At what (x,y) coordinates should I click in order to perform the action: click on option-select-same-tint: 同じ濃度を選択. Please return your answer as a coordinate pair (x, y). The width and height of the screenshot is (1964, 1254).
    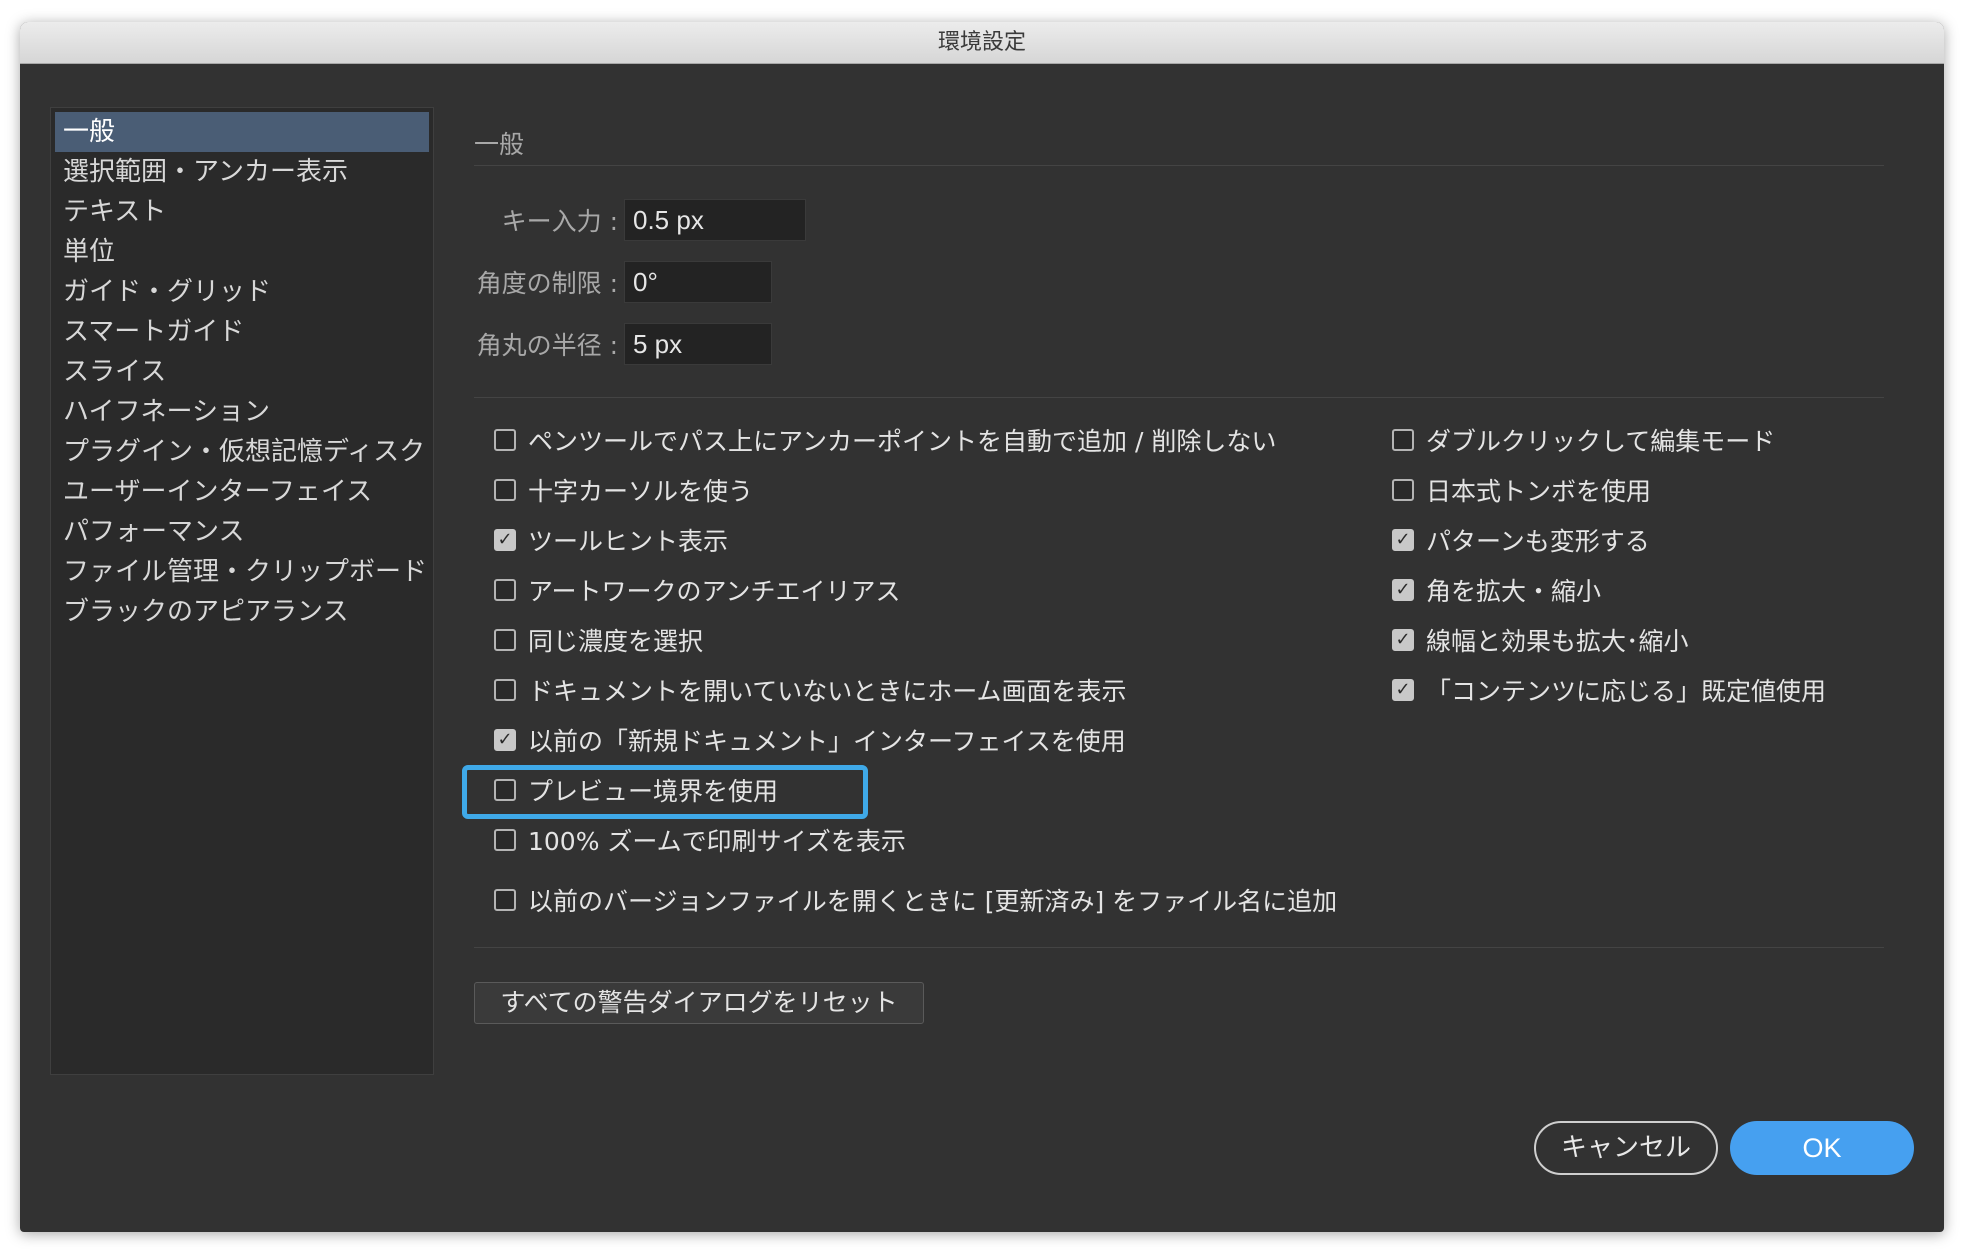
    Looking at the image, I should click on (598, 640).